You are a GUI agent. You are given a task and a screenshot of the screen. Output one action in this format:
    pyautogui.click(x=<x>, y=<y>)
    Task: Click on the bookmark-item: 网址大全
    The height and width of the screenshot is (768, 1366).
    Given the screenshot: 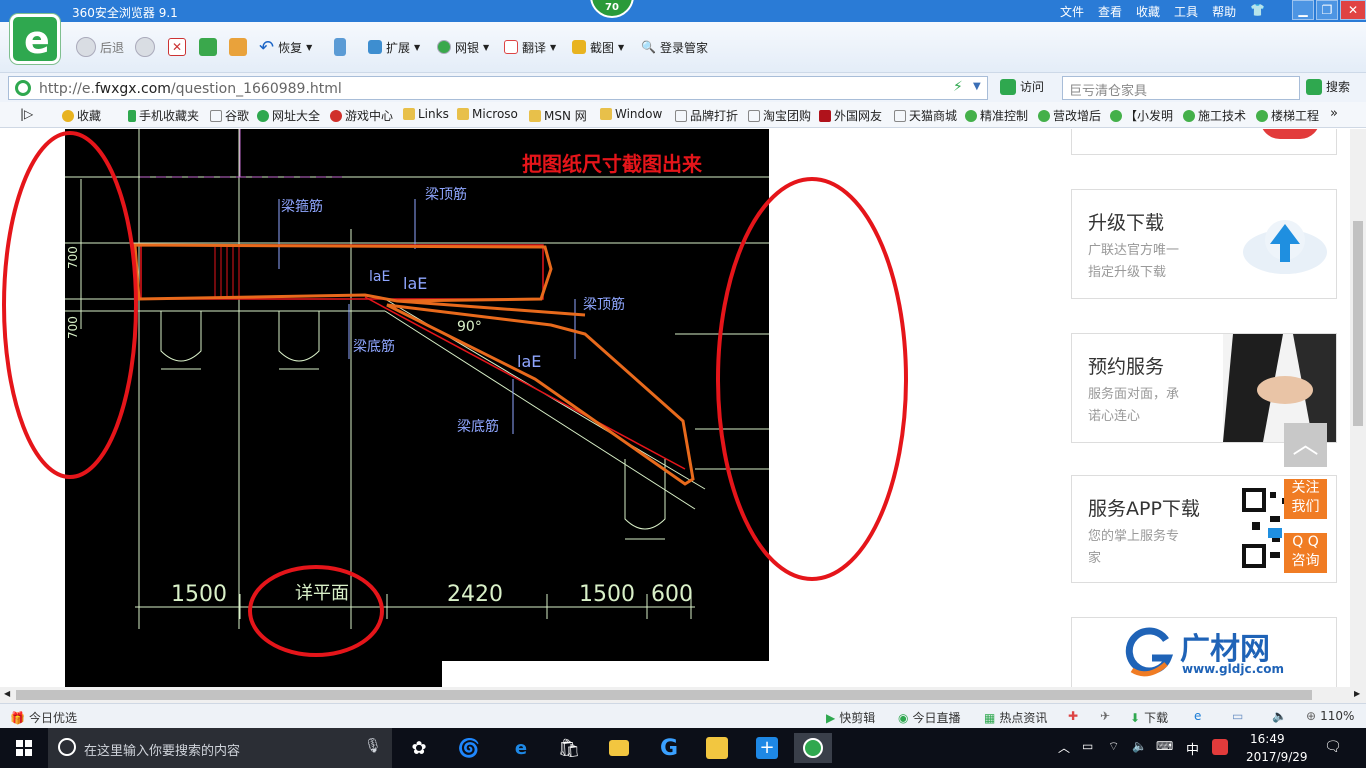 What is the action you would take?
    pyautogui.click(x=288, y=115)
    